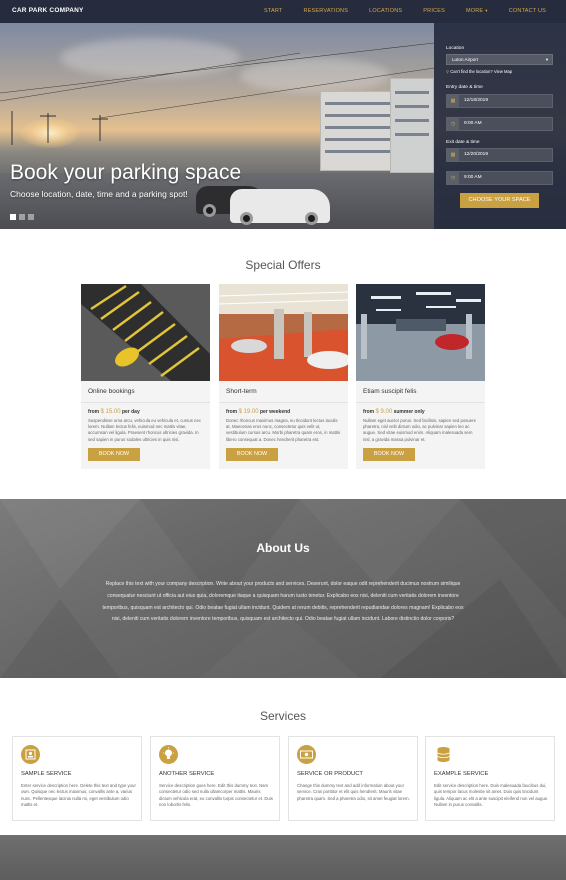  What do you see at coordinates (145, 409) in the screenshot?
I see `offer-price: from $ 15.00 per day` at bounding box center [145, 409].